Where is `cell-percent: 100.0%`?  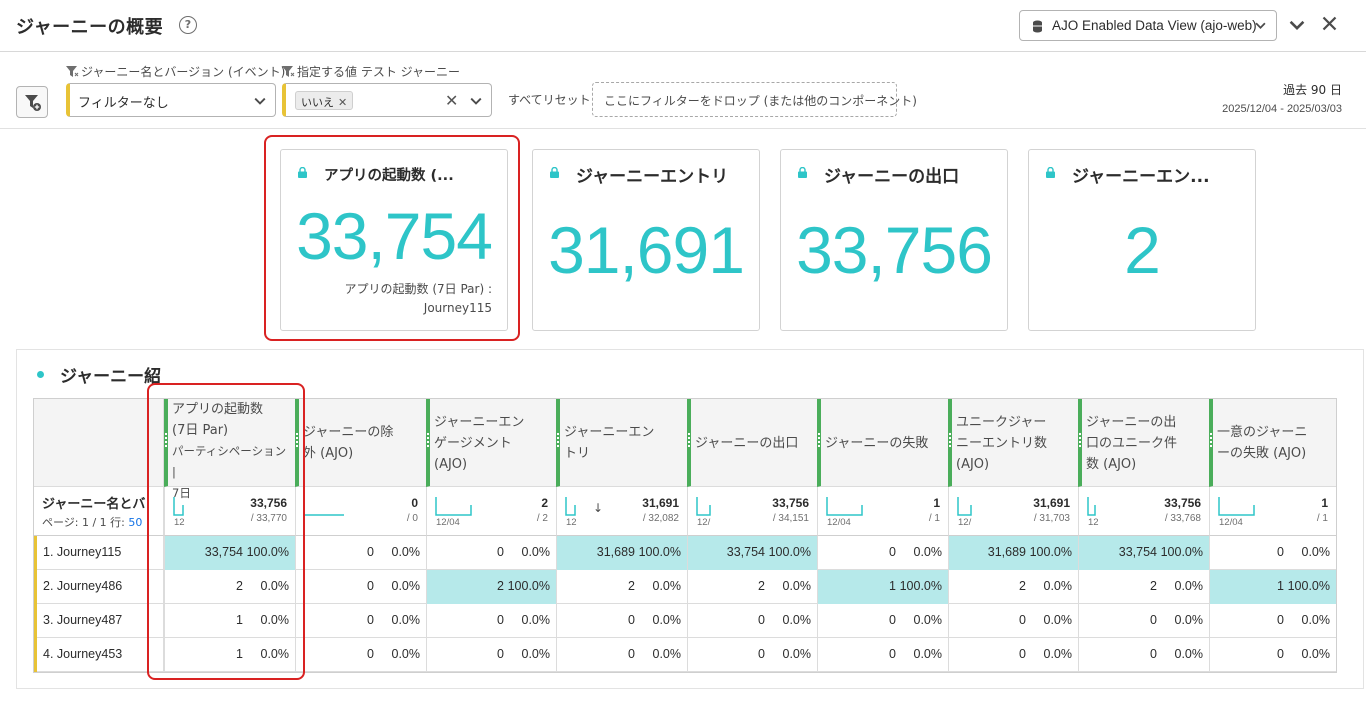
cell-percent: 100.0% is located at coordinates (789, 552).